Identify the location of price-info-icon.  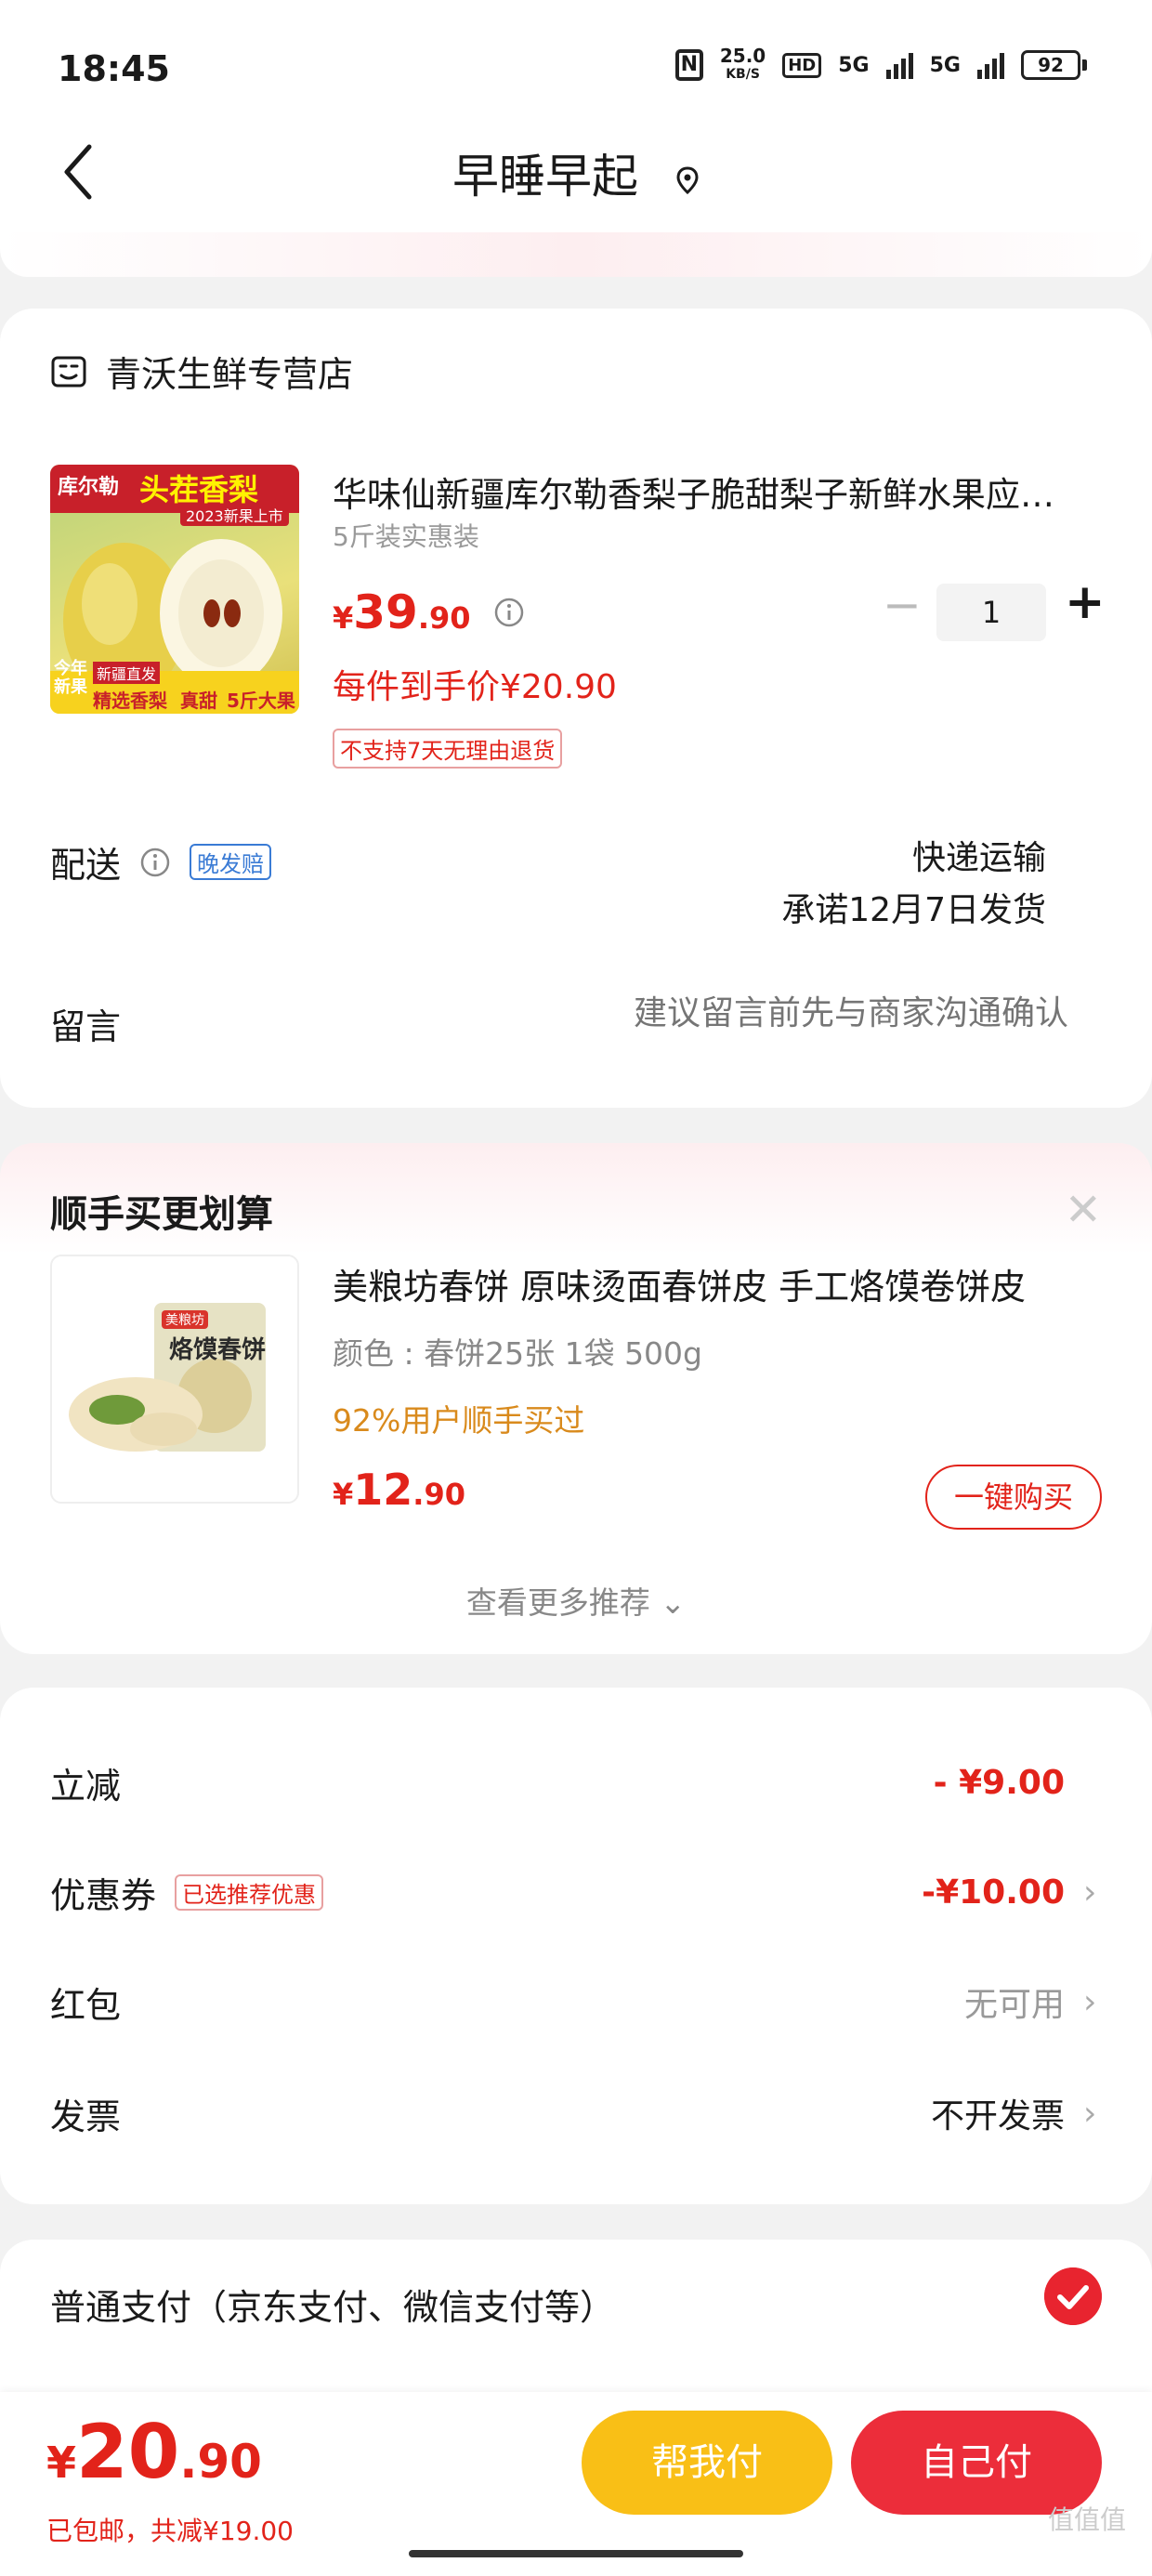
(509, 612).